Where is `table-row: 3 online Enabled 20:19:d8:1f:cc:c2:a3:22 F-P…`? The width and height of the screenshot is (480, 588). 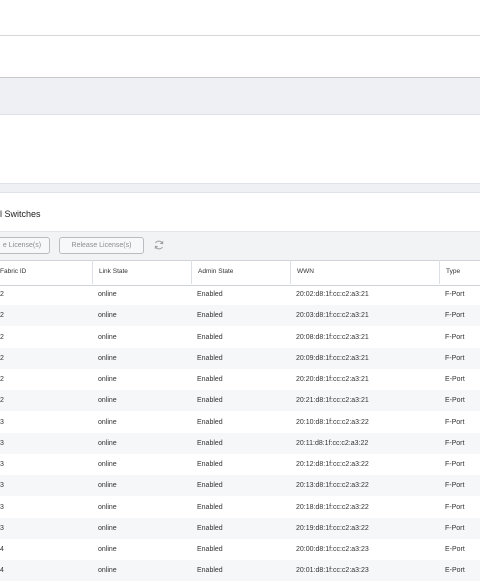
table-row: 3 online Enabled 20:19:d8:1f:cc:c2:a3:22 F-P… is located at coordinates (240, 528).